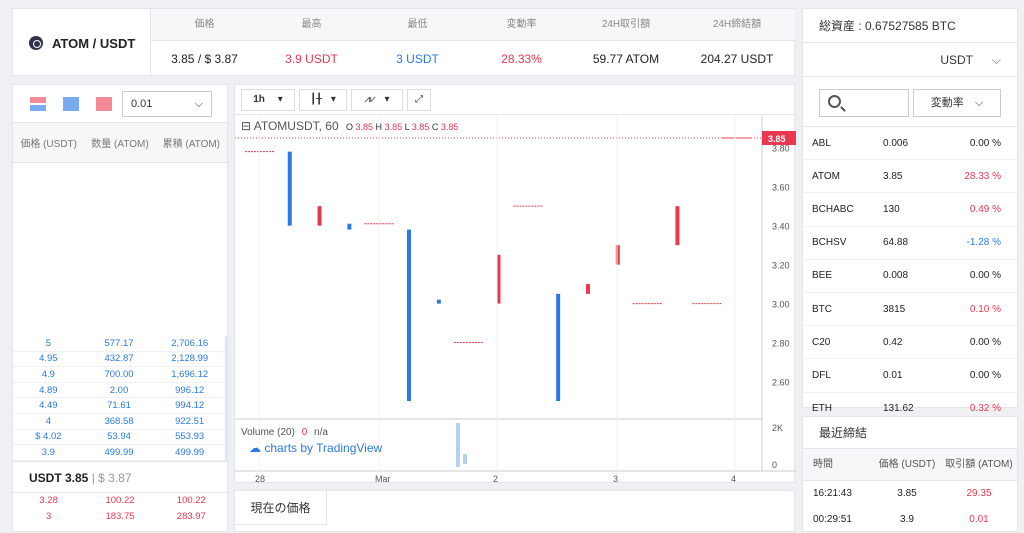  I want to click on bid-cell: 2.00, so click(119, 390).